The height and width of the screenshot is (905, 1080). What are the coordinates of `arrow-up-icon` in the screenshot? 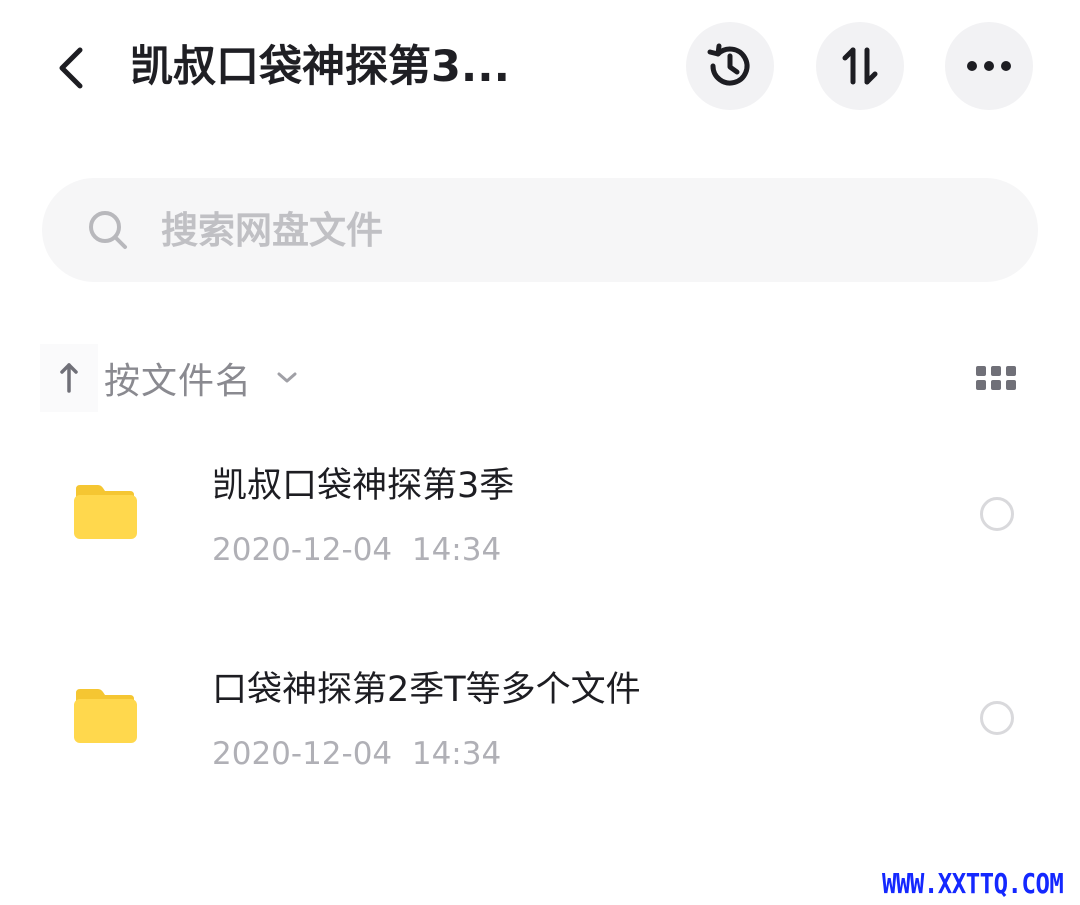 It's located at (69, 378).